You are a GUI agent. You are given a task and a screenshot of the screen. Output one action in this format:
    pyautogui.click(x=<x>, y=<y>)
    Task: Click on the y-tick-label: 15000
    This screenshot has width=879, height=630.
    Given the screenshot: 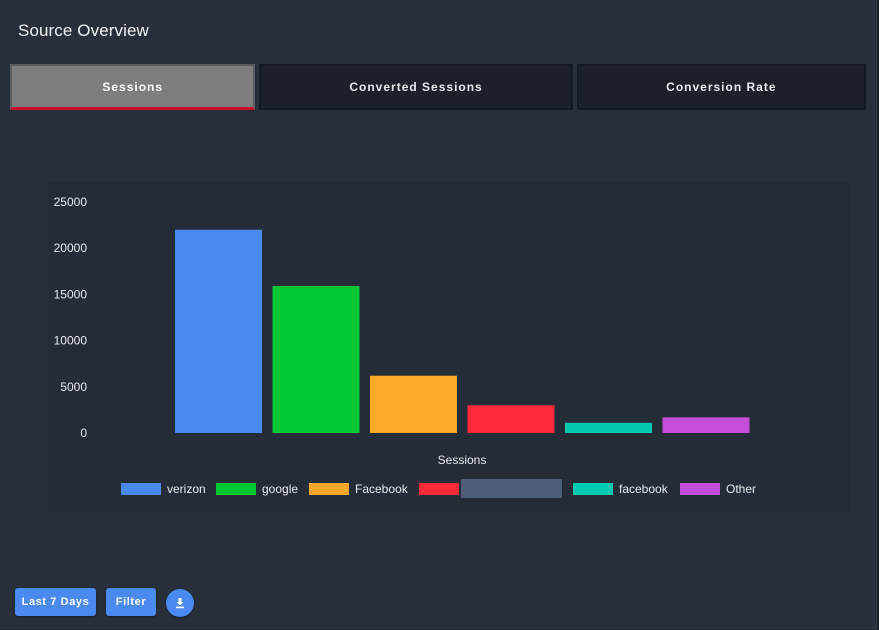 What is the action you would take?
    pyautogui.click(x=71, y=294)
    